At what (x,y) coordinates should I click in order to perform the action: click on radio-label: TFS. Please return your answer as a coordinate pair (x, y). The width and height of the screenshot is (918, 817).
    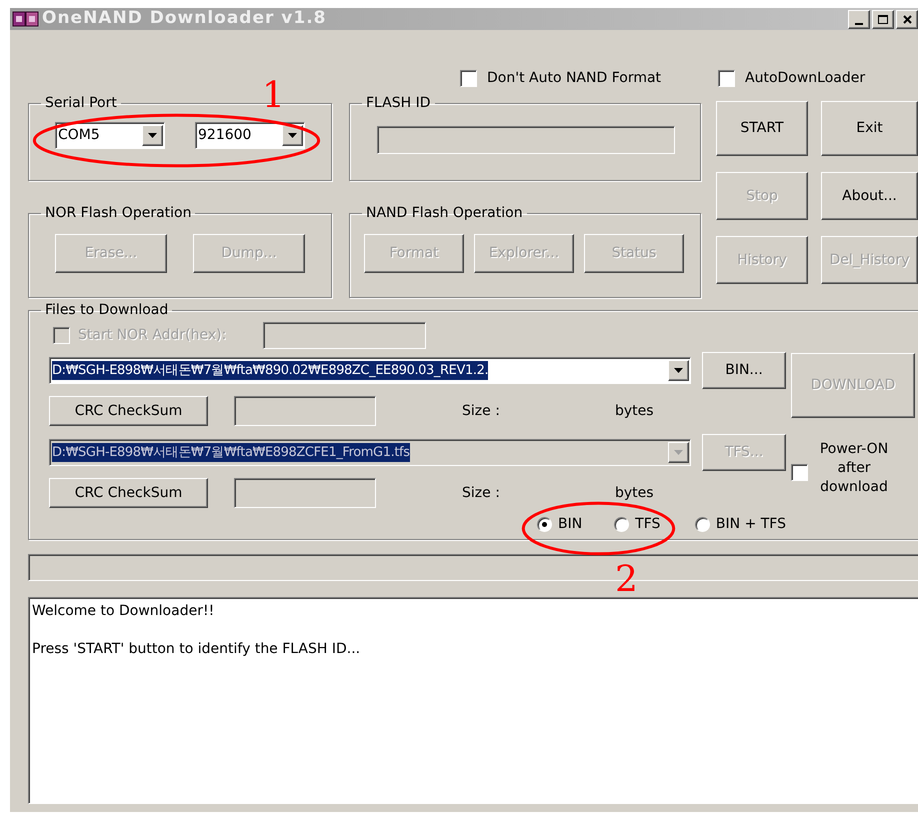
    Looking at the image, I should click on (647, 524).